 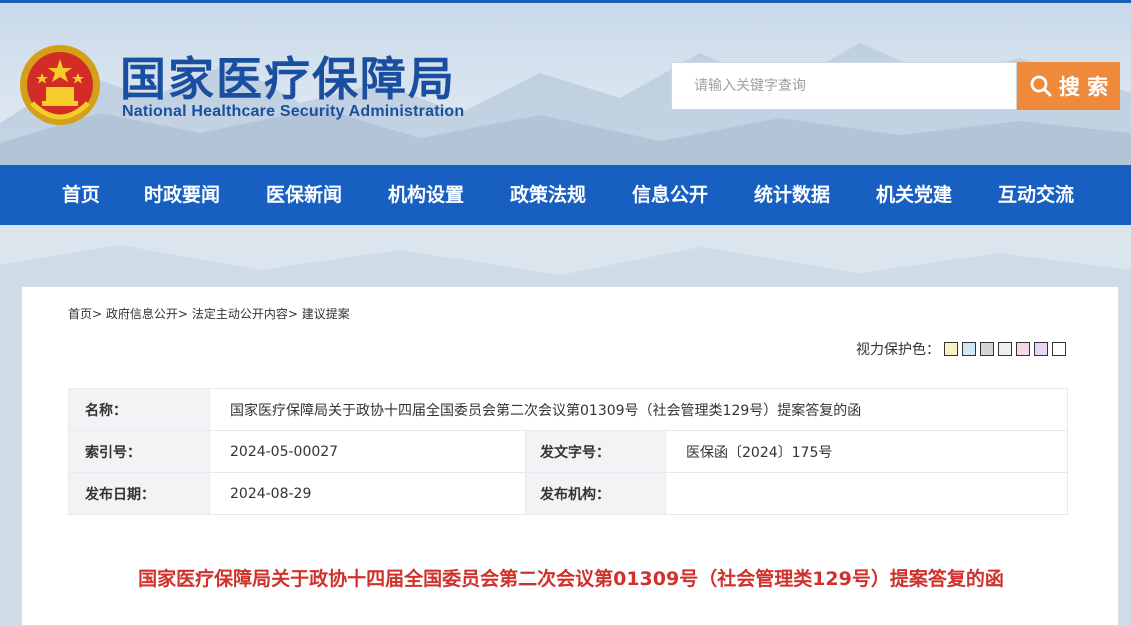 I want to click on nav-item-policy: 政策法规, so click(x=548, y=195).